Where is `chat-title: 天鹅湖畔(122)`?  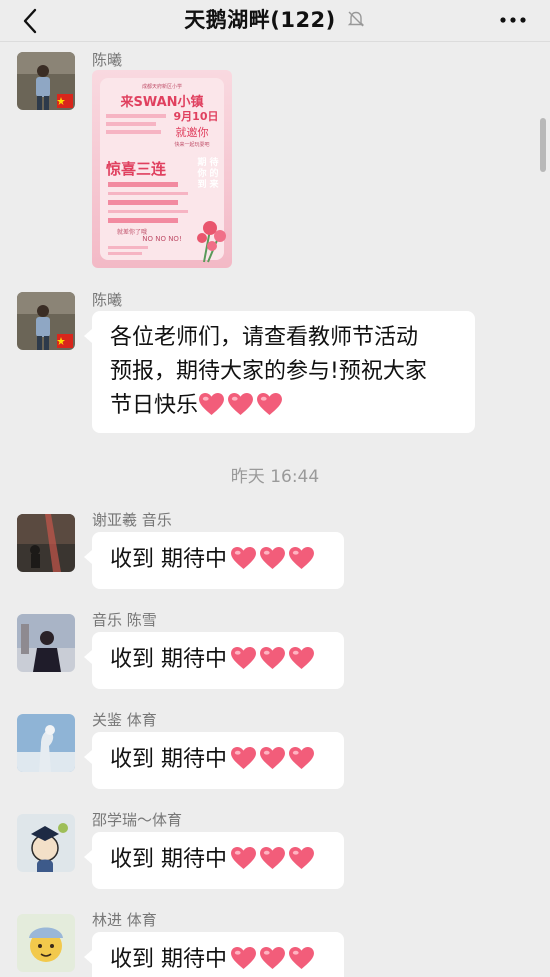
chat-title: 天鹅湖畔(122) is located at coordinates (260, 19).